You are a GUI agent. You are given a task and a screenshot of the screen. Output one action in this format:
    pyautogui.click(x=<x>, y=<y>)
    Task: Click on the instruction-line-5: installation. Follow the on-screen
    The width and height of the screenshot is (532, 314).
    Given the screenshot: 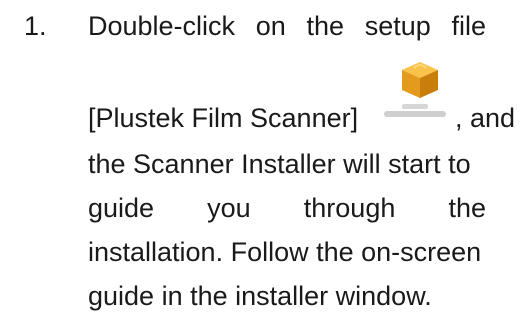 What is the action you would take?
    pyautogui.click(x=285, y=252)
    